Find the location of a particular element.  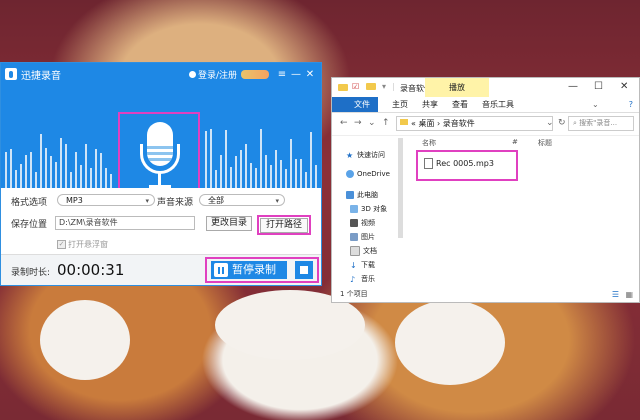

nav-scrollbar is located at coordinates (400, 188).